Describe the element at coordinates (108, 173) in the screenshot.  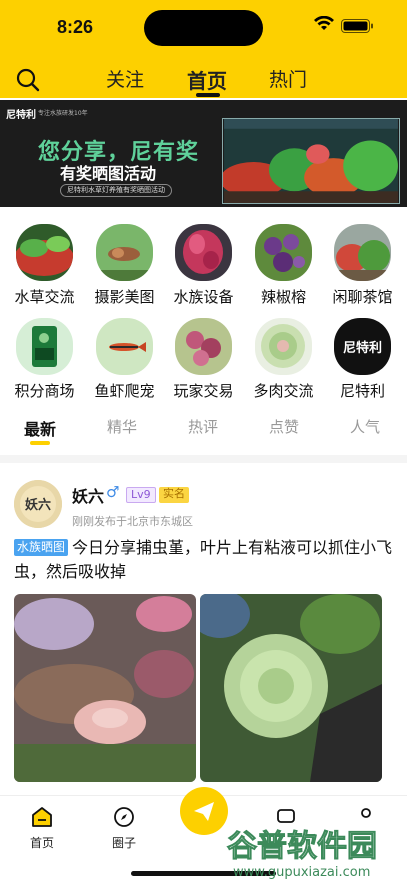
I see `banner-title-2: 有奖晒图活动` at that location.